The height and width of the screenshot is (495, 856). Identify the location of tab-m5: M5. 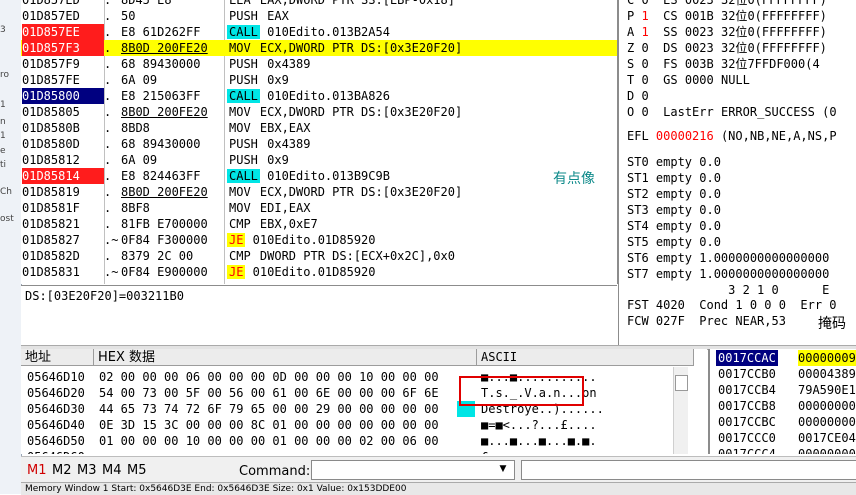
(137, 470).